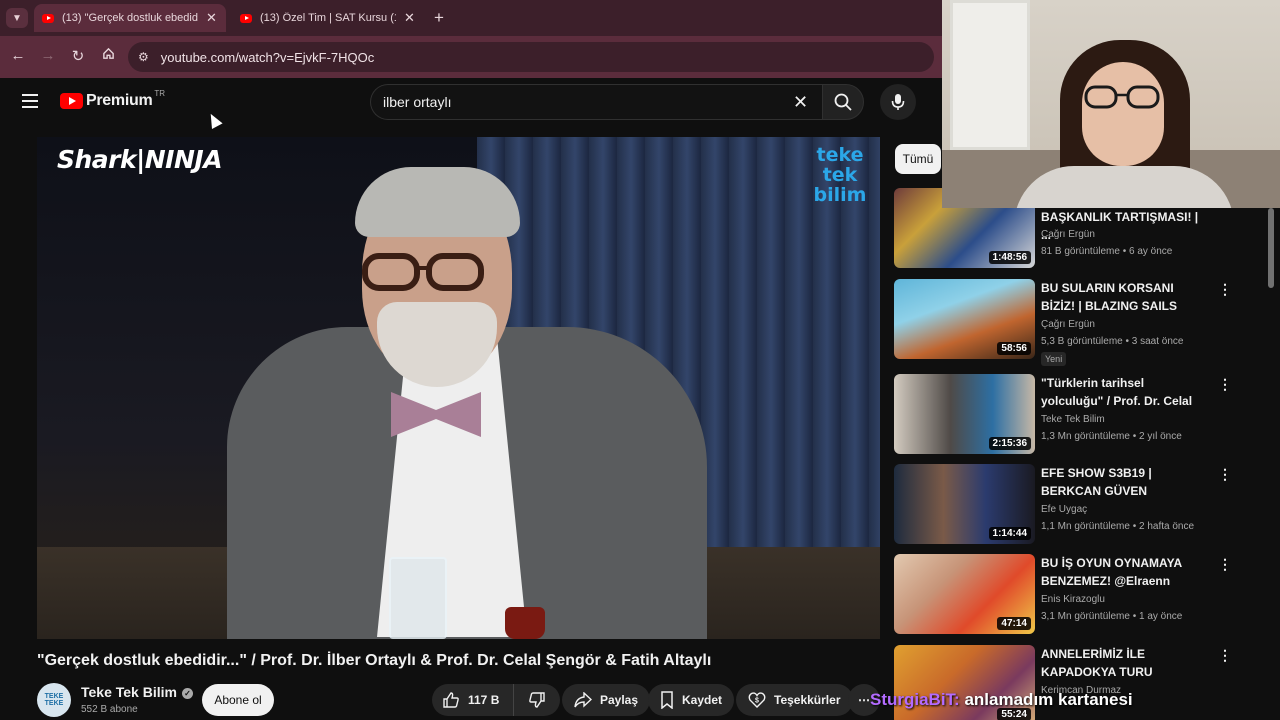 This screenshot has height=720, width=1280. What do you see at coordinates (187, 693) in the screenshot?
I see `verified-icon: ✓` at bounding box center [187, 693].